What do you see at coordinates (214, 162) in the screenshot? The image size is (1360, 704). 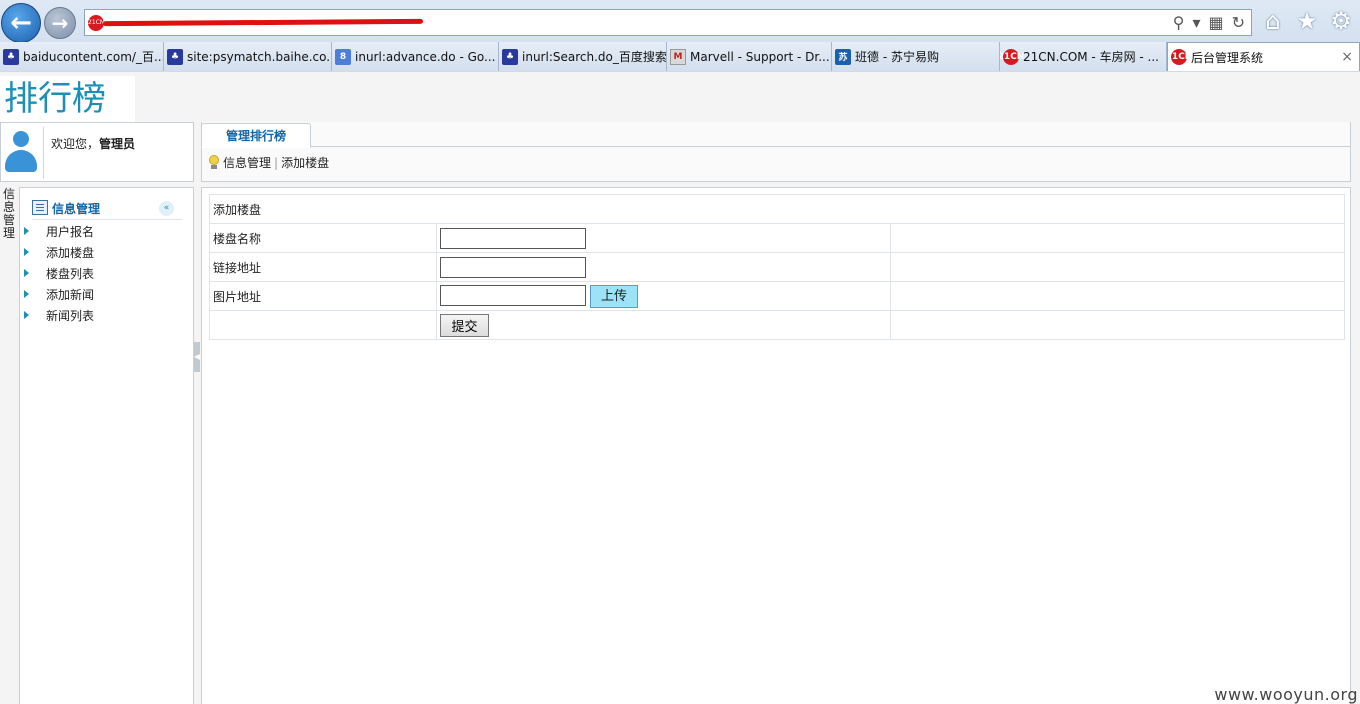 I see `lightbulb-icon` at bounding box center [214, 162].